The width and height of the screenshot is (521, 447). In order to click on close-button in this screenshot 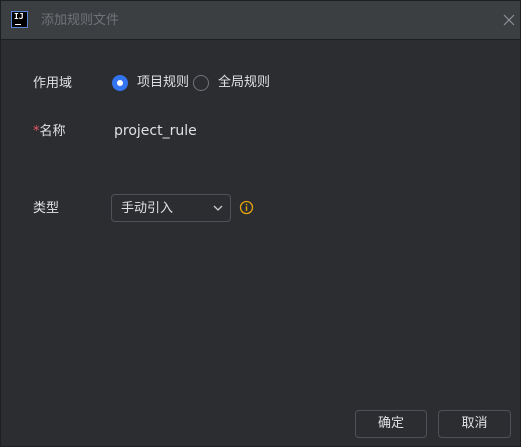, I will do `click(509, 20)`.